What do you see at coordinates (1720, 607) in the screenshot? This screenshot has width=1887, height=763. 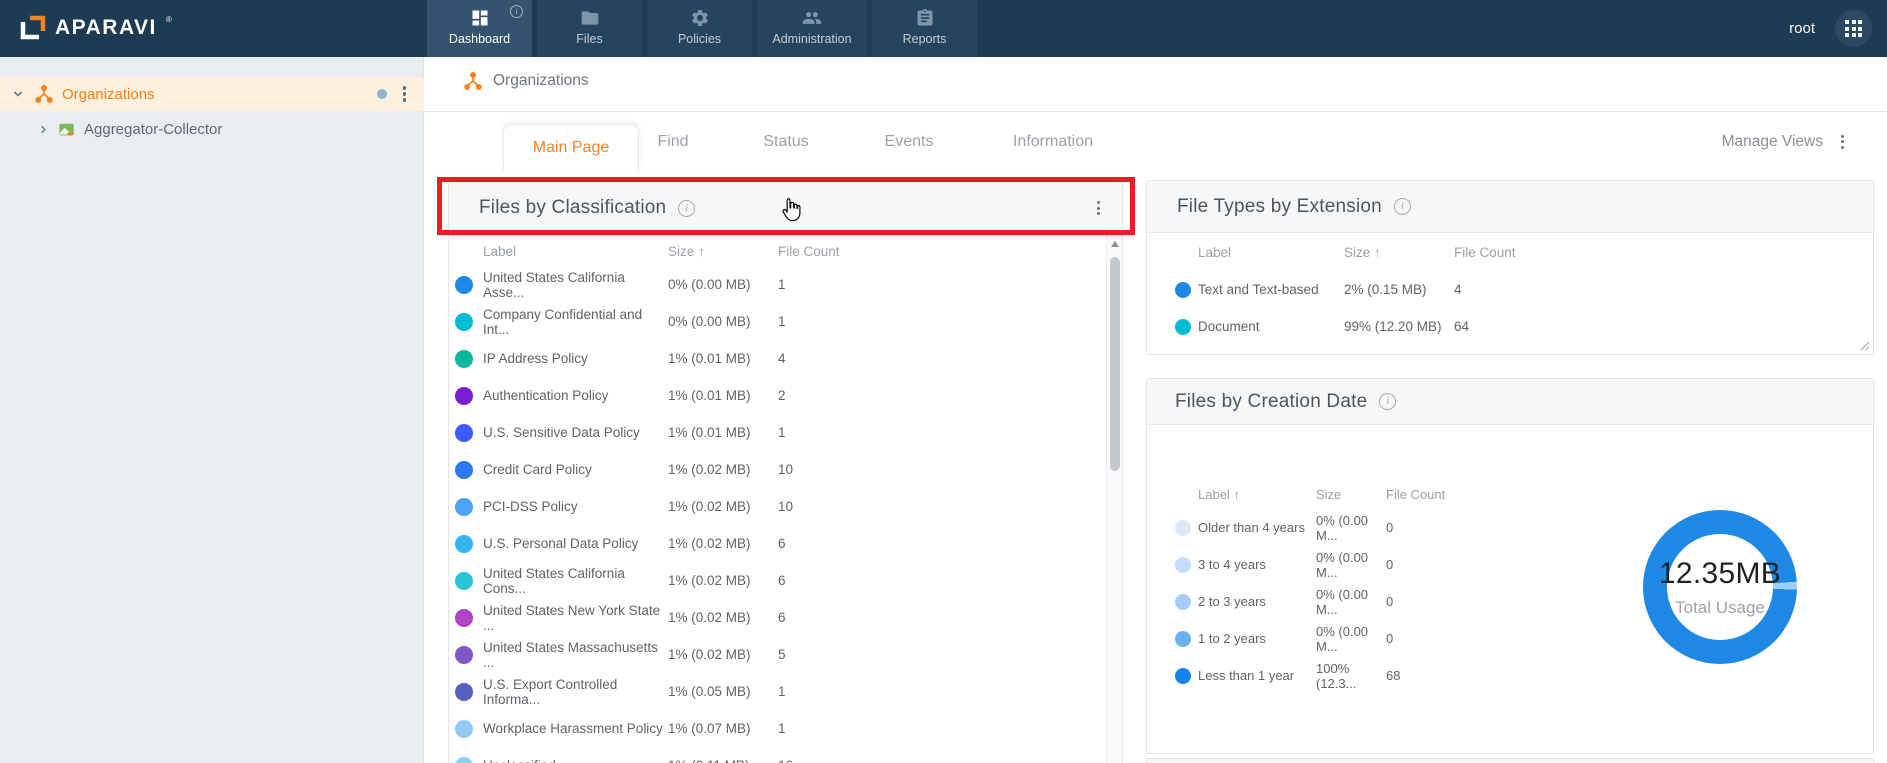 I see `total-usage-caption: Total Usage` at bounding box center [1720, 607].